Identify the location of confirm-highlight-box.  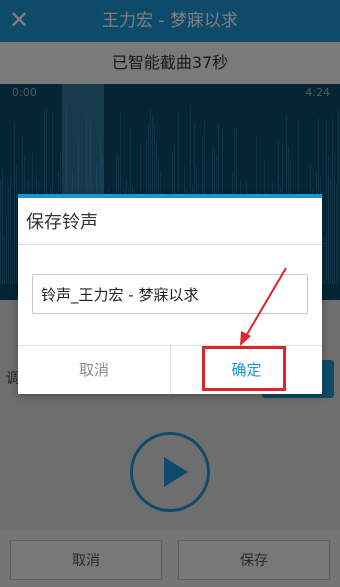
(244, 368).